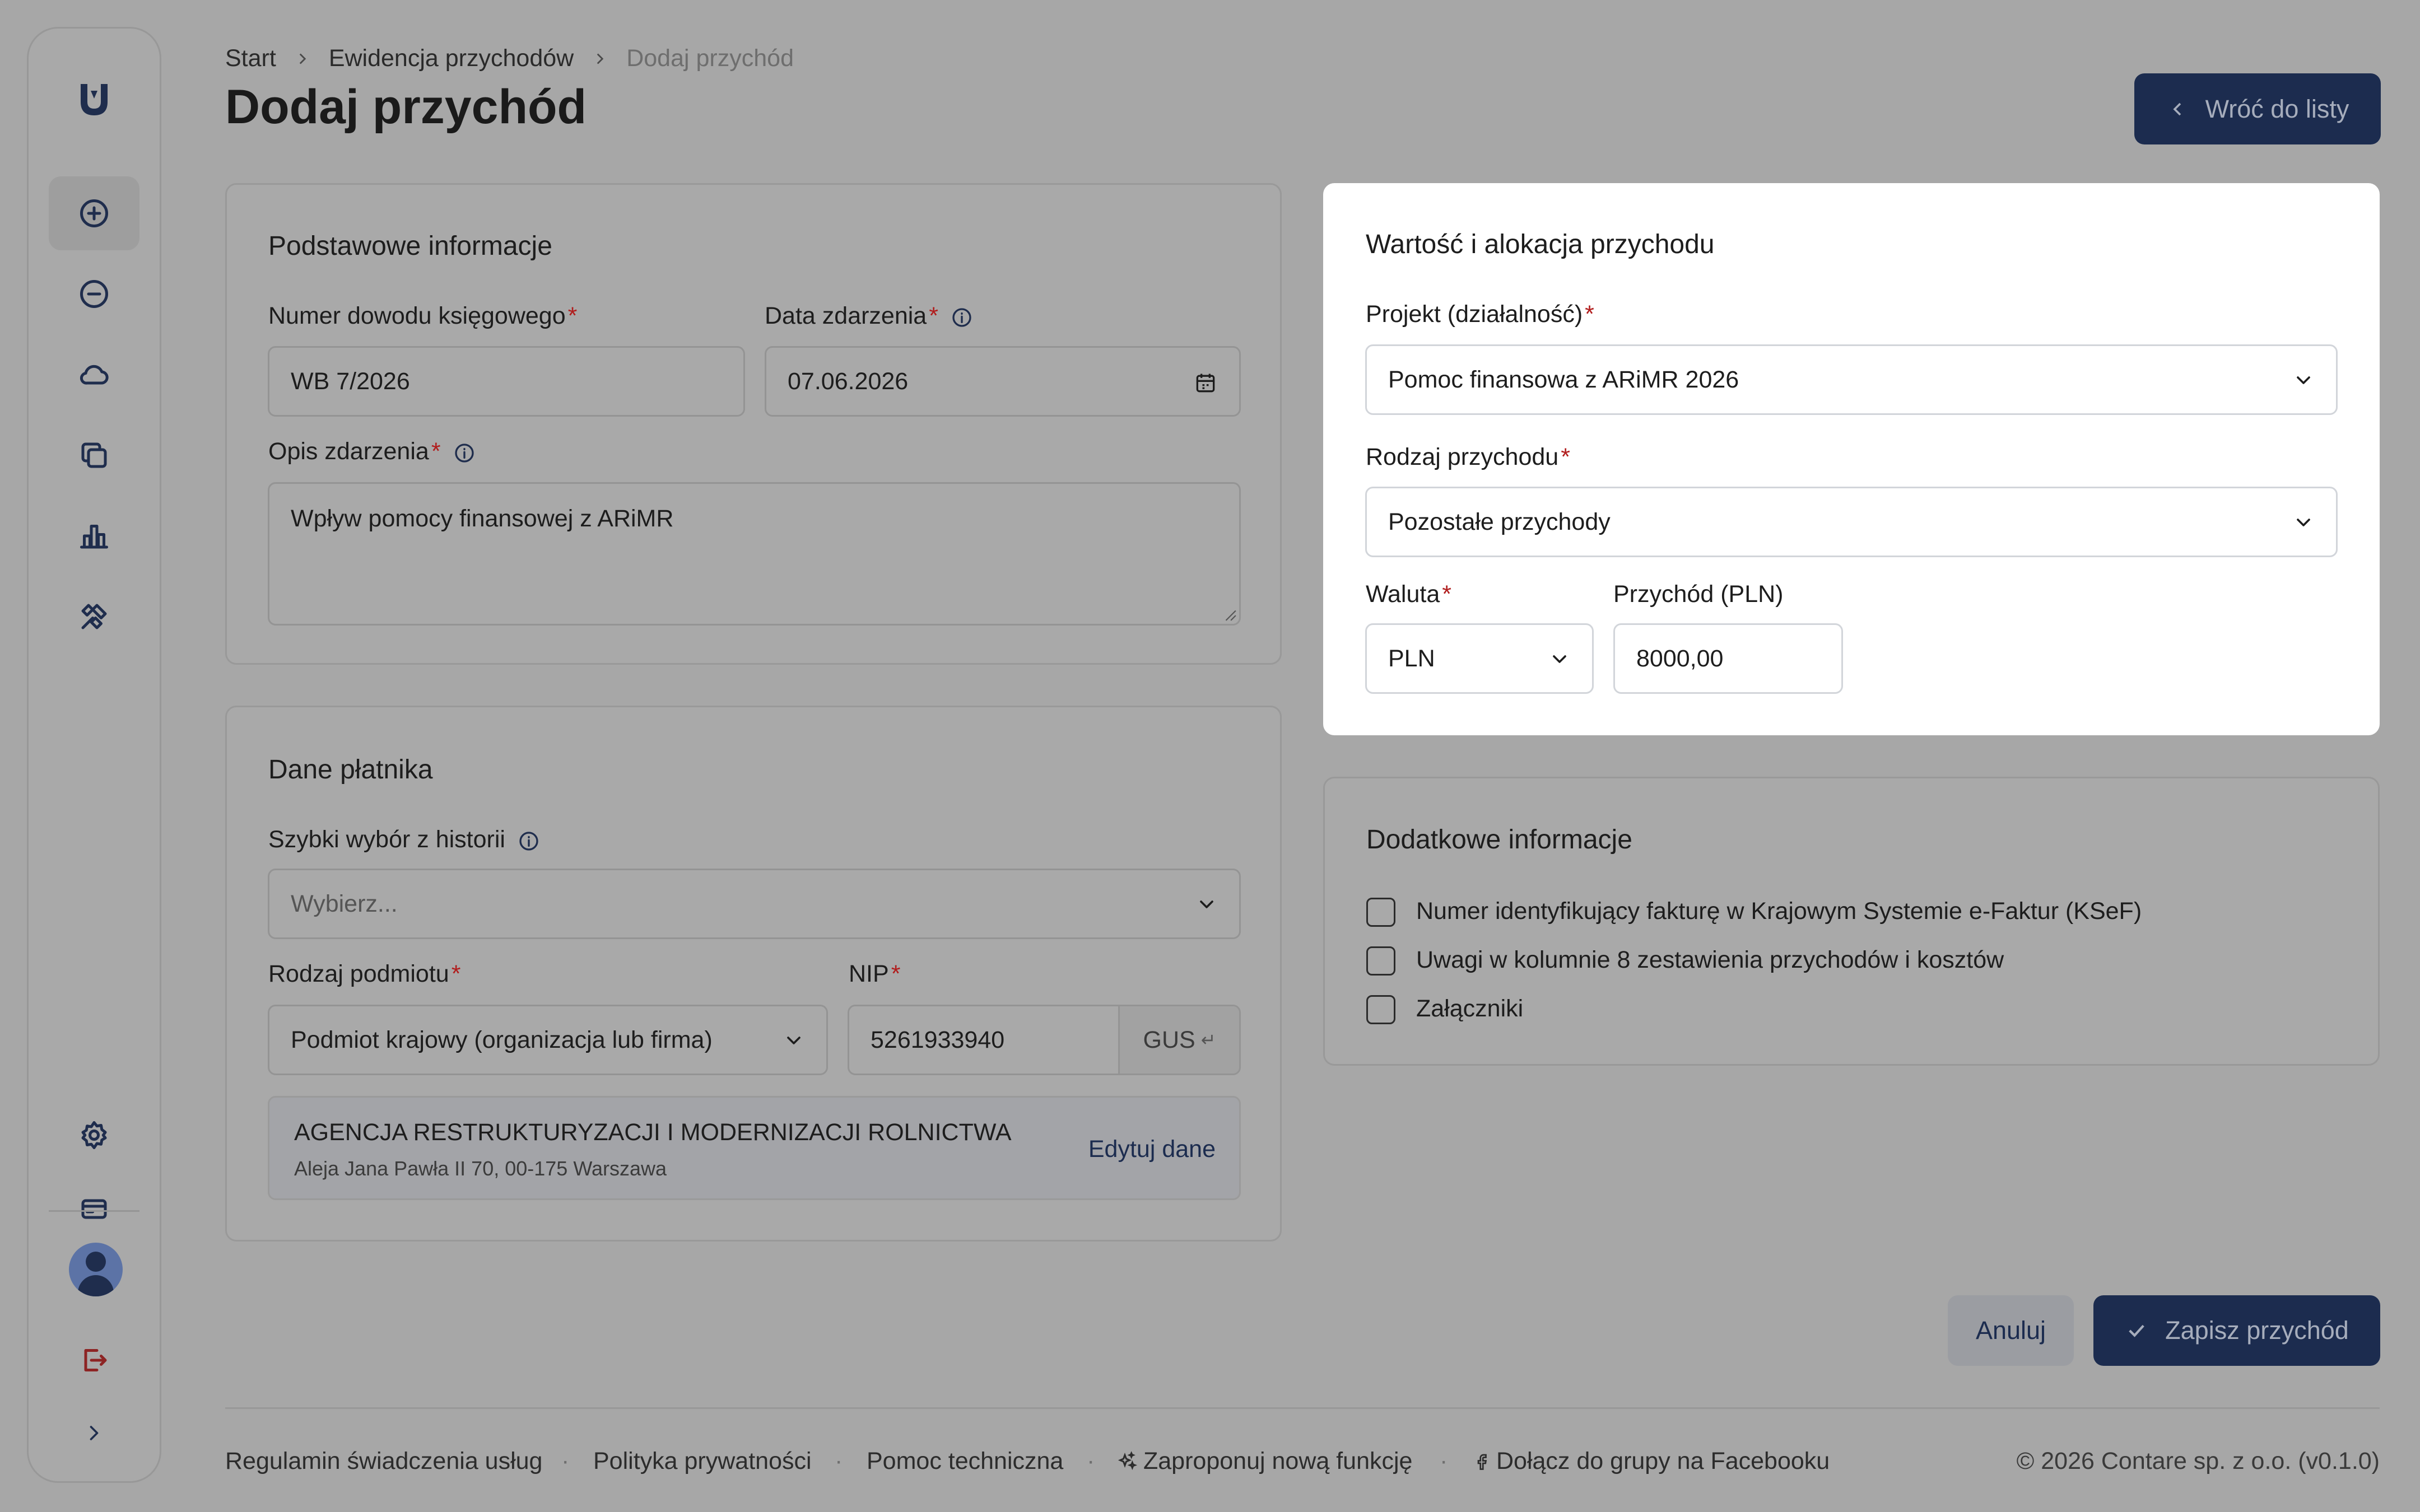  I want to click on breadcrumb-income-register: Ewidencja przychodów, so click(452, 59).